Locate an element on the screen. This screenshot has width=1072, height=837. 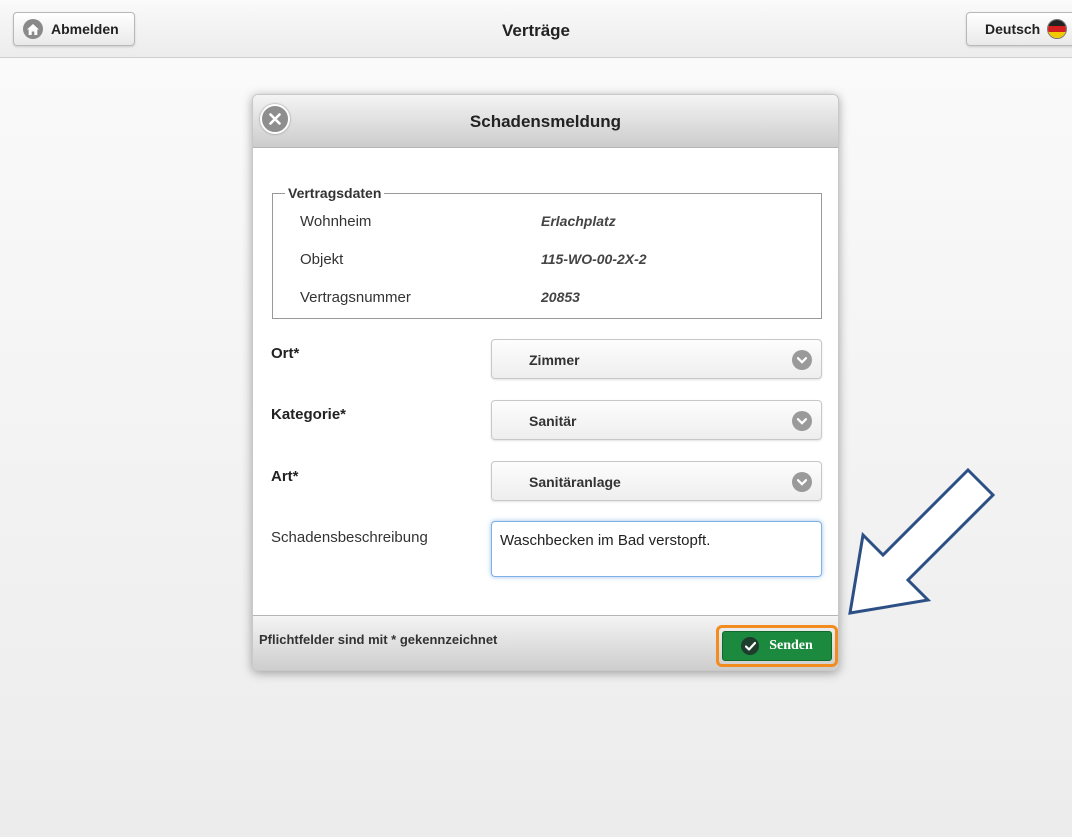
description-label: Schadensbeschreibung is located at coordinates (349, 537).